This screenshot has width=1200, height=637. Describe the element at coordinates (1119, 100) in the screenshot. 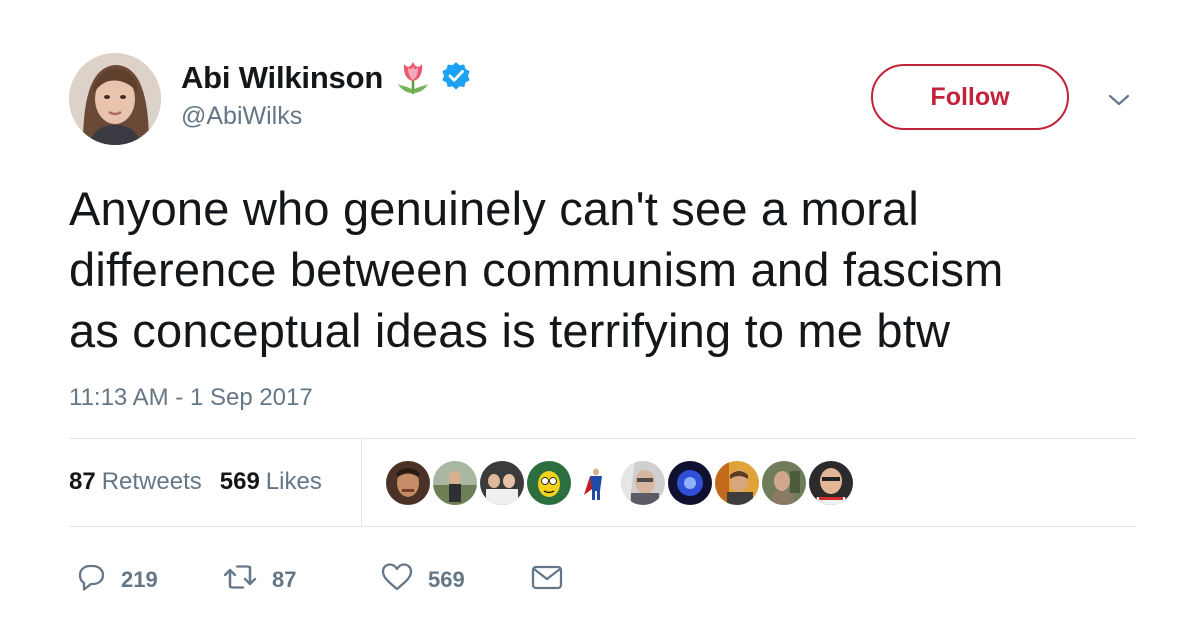

I see `chevron-down-icon` at that location.